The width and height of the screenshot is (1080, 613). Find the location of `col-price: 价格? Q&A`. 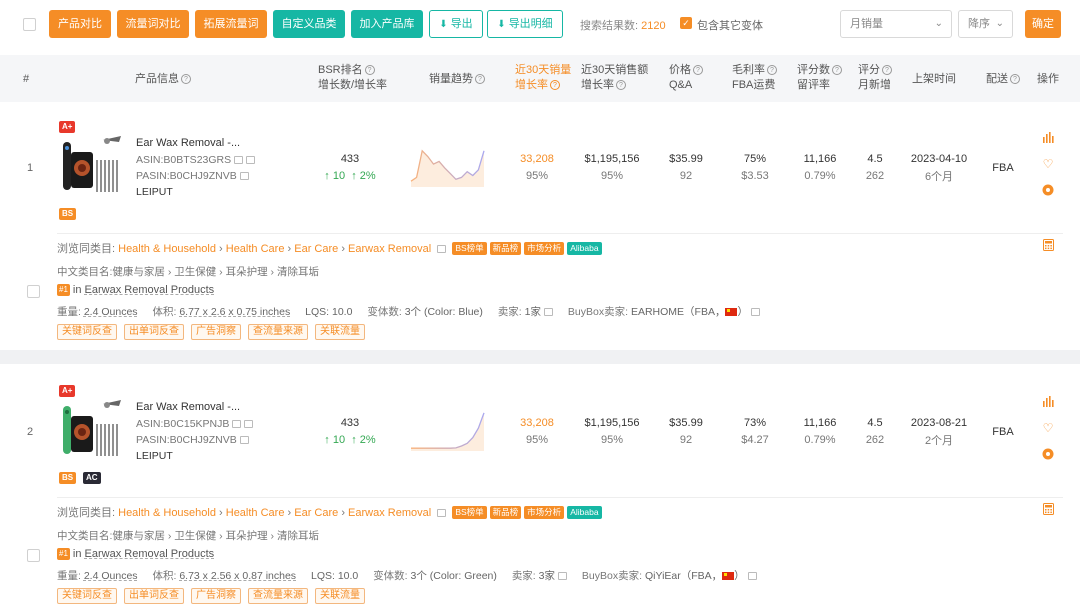

col-price: 价格? Q&A is located at coordinates (686, 78).